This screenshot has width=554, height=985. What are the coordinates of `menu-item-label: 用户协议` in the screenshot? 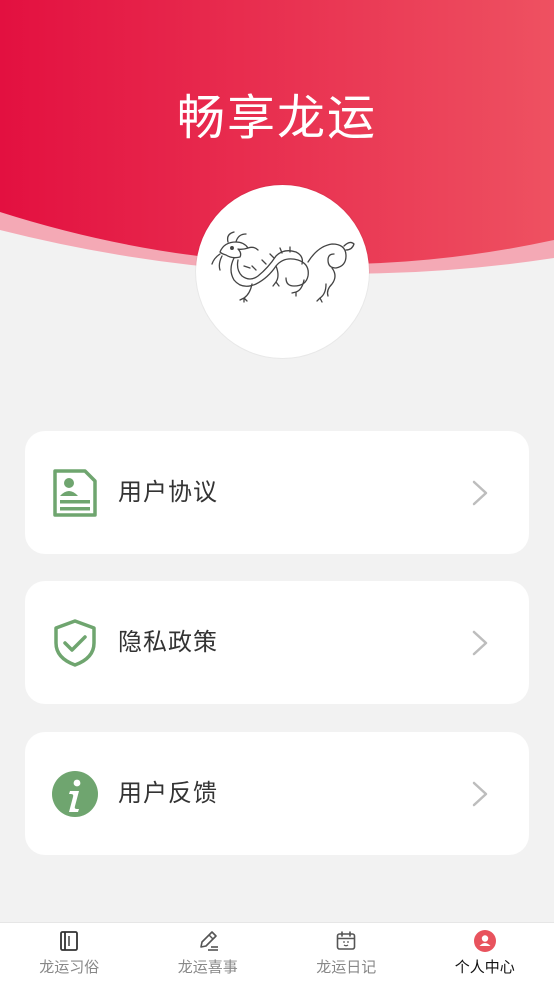 It's located at (168, 492).